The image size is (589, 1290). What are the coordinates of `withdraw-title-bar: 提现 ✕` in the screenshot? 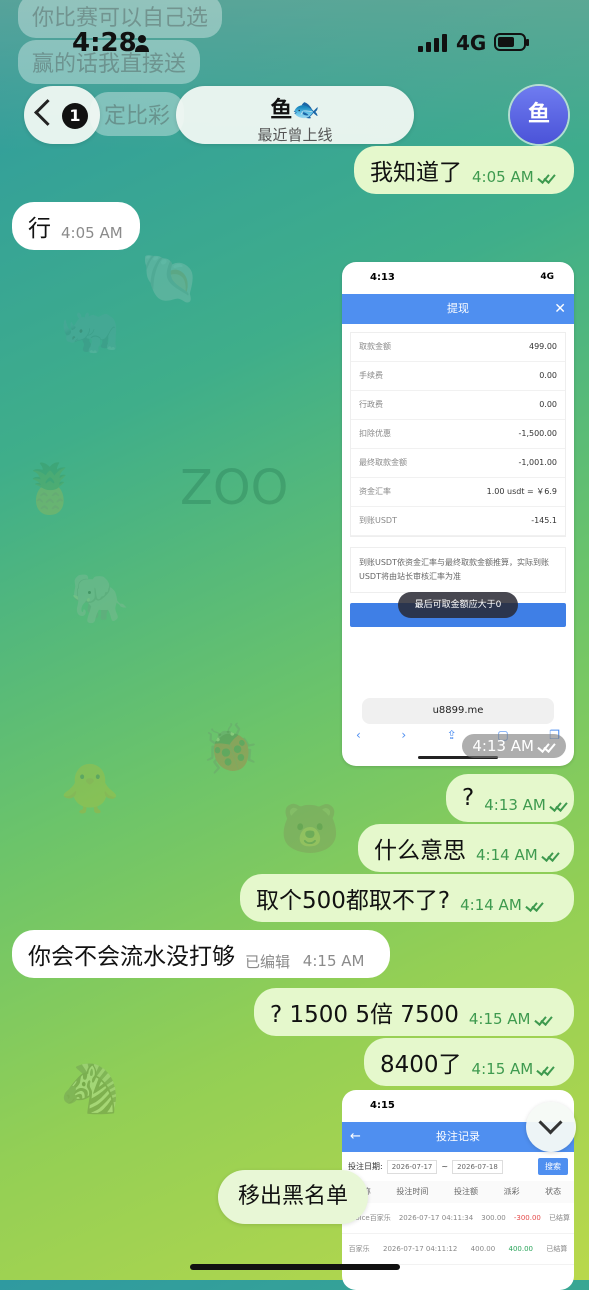 It's located at (458, 309).